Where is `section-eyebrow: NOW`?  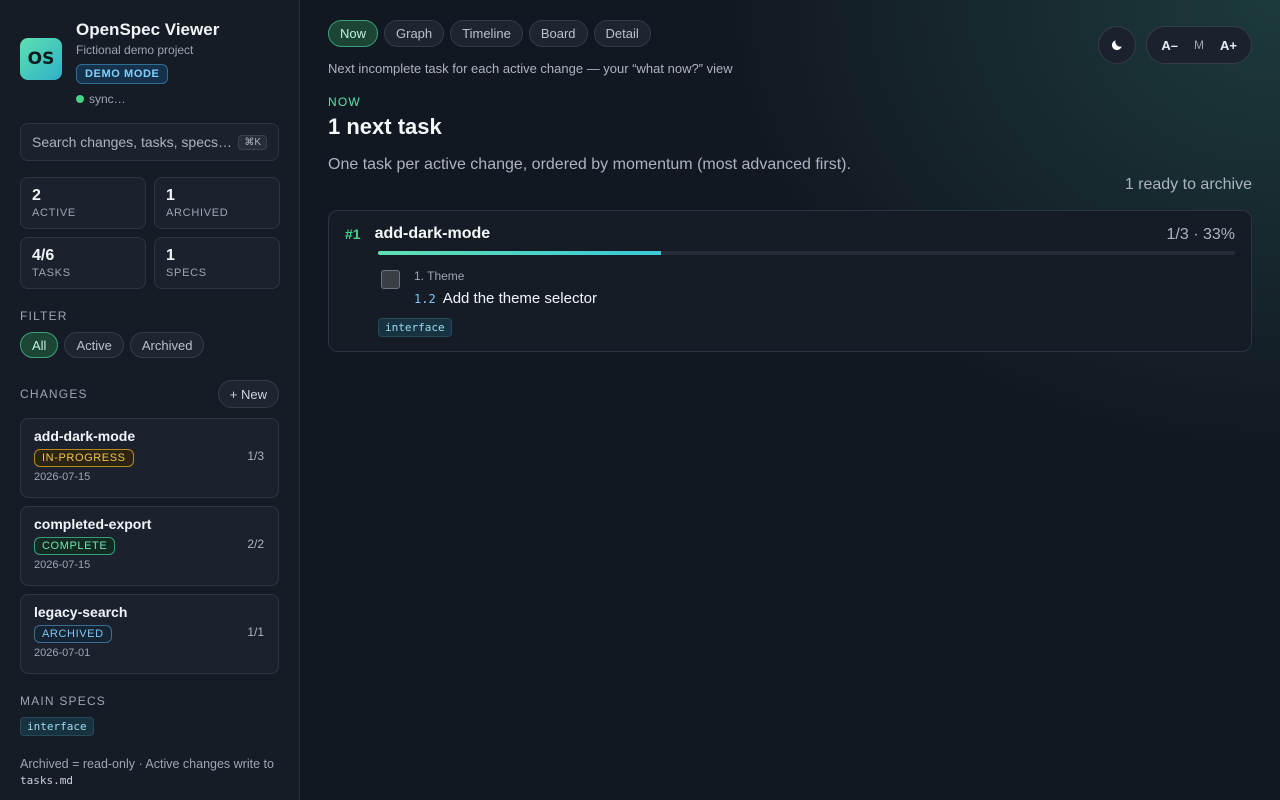
section-eyebrow: NOW is located at coordinates (344, 102).